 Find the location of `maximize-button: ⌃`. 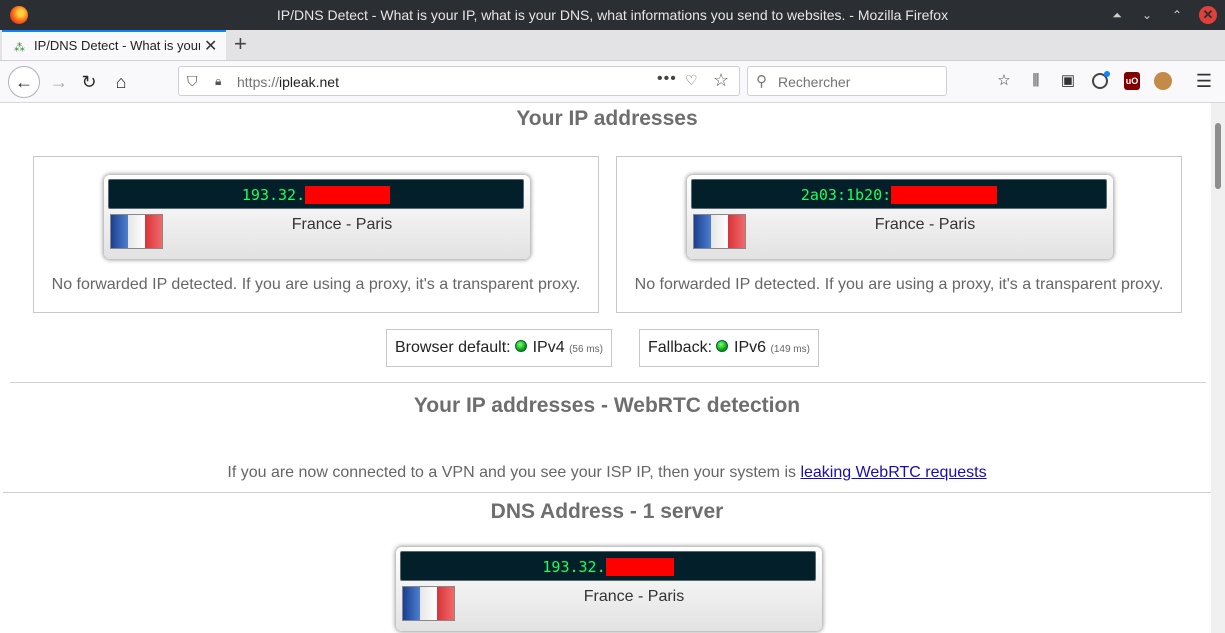

maximize-button: ⌃ is located at coordinates (1177, 15).